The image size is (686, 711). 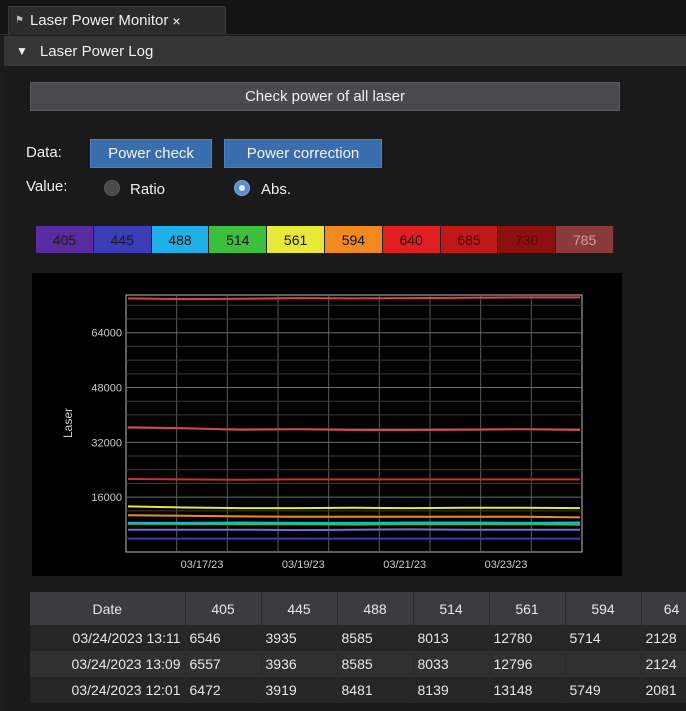 I want to click on table-cell: 03/24/2023 13:11, so click(x=108, y=638).